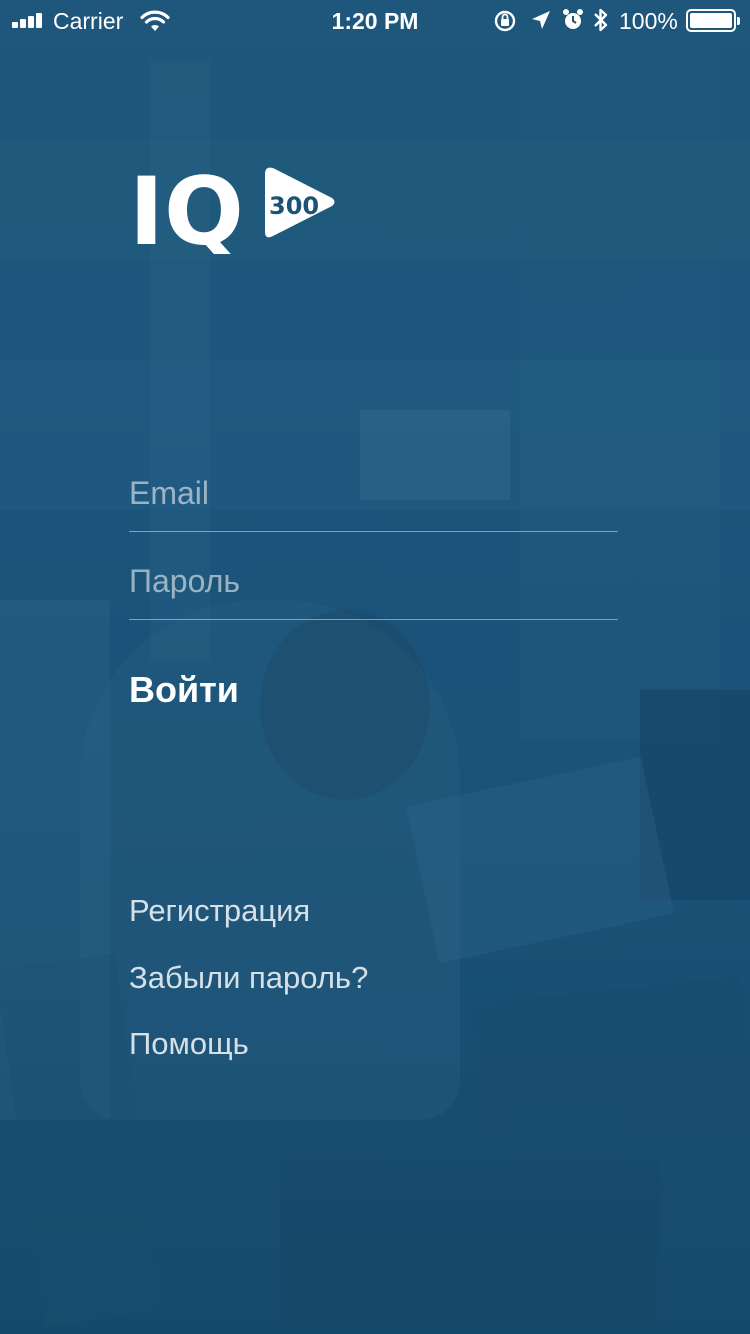 The height and width of the screenshot is (1334, 750). What do you see at coordinates (648, 21) in the screenshot?
I see `battery-percent: 100%` at bounding box center [648, 21].